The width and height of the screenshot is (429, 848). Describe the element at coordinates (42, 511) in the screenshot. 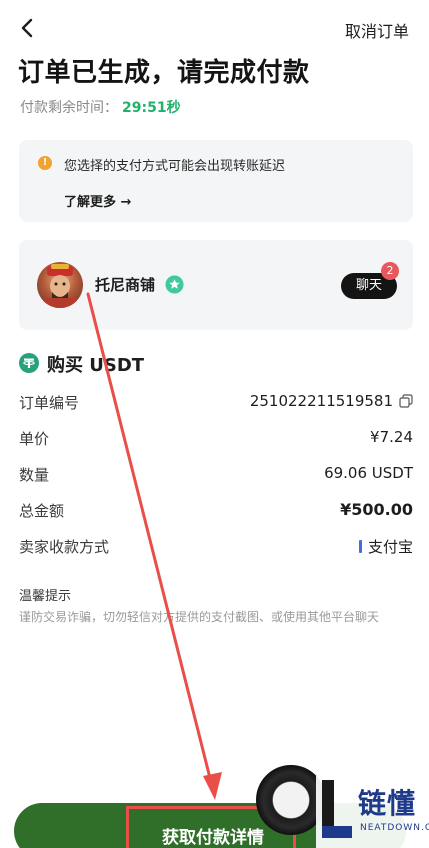

I see `total-label: 总金额` at that location.